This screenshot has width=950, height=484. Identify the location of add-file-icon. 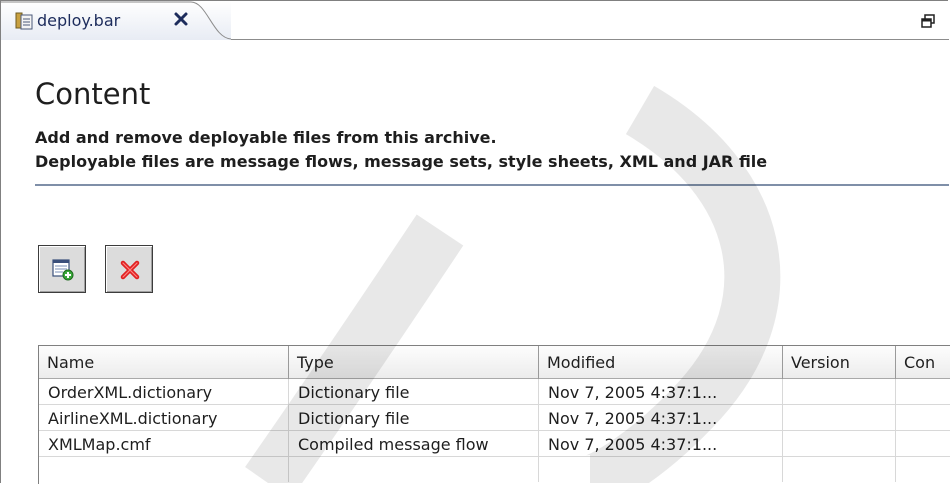
(63, 270).